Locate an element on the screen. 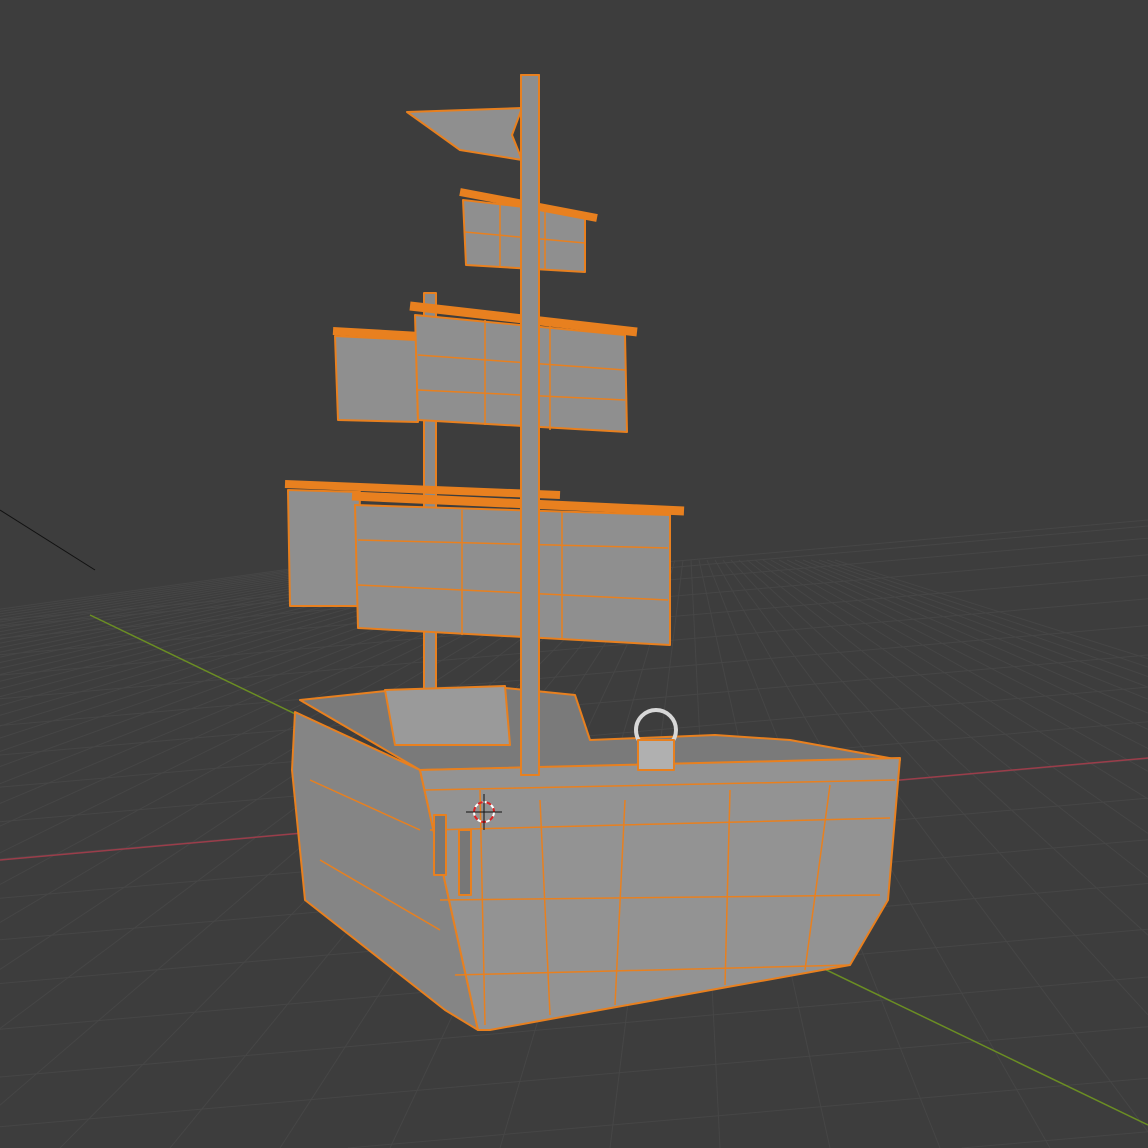 The width and height of the screenshot is (1148, 1148). camera-line is located at coordinates (48, 540).